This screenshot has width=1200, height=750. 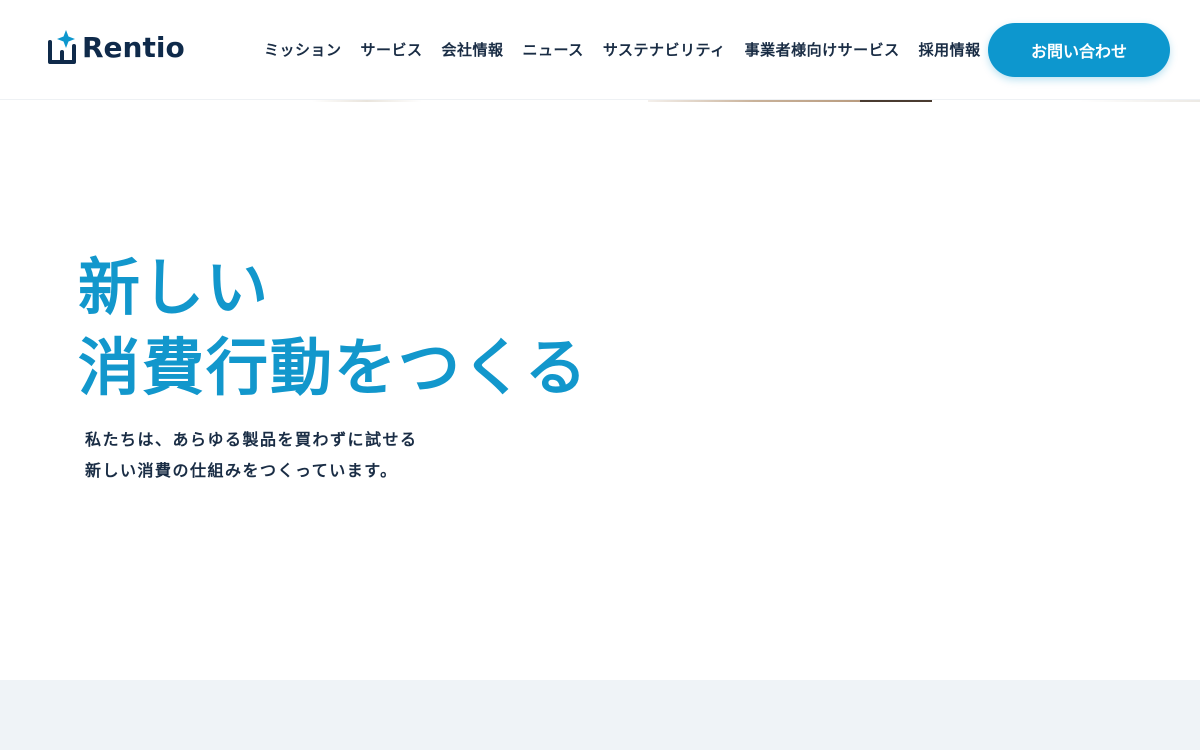 I want to click on nav-item-careers: 採用情報, so click(x=950, y=50).